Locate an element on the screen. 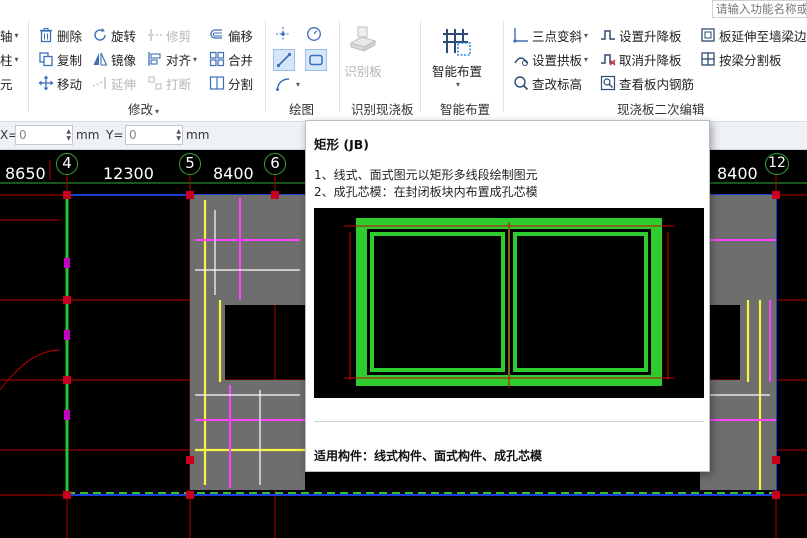 The height and width of the screenshot is (538, 807). draw-rotate-point-button is located at coordinates (315, 34).